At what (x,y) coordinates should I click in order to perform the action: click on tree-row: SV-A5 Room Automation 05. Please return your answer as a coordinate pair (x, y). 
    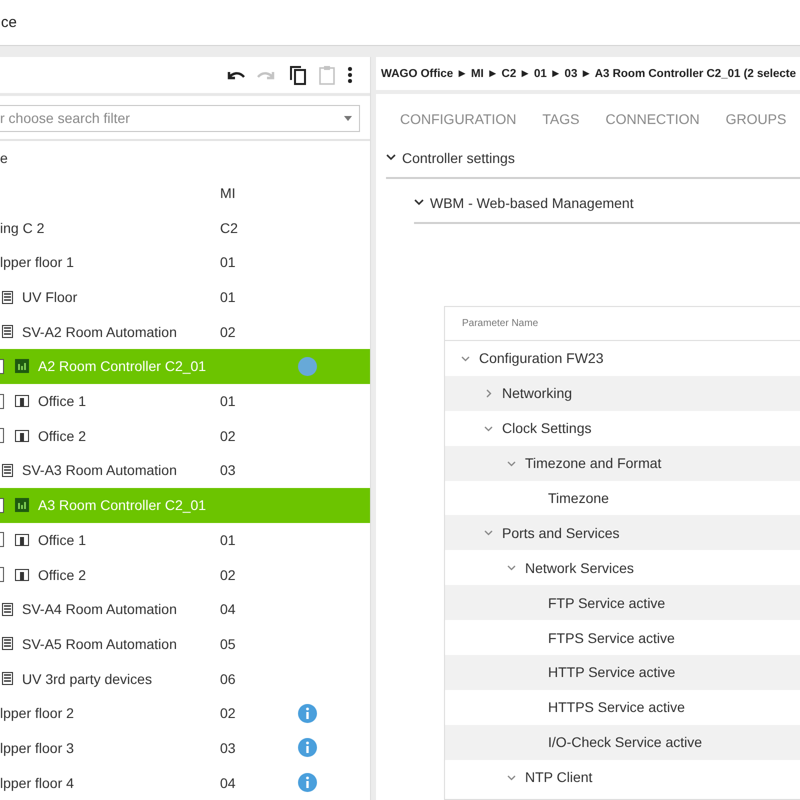
    Looking at the image, I should click on (185, 644).